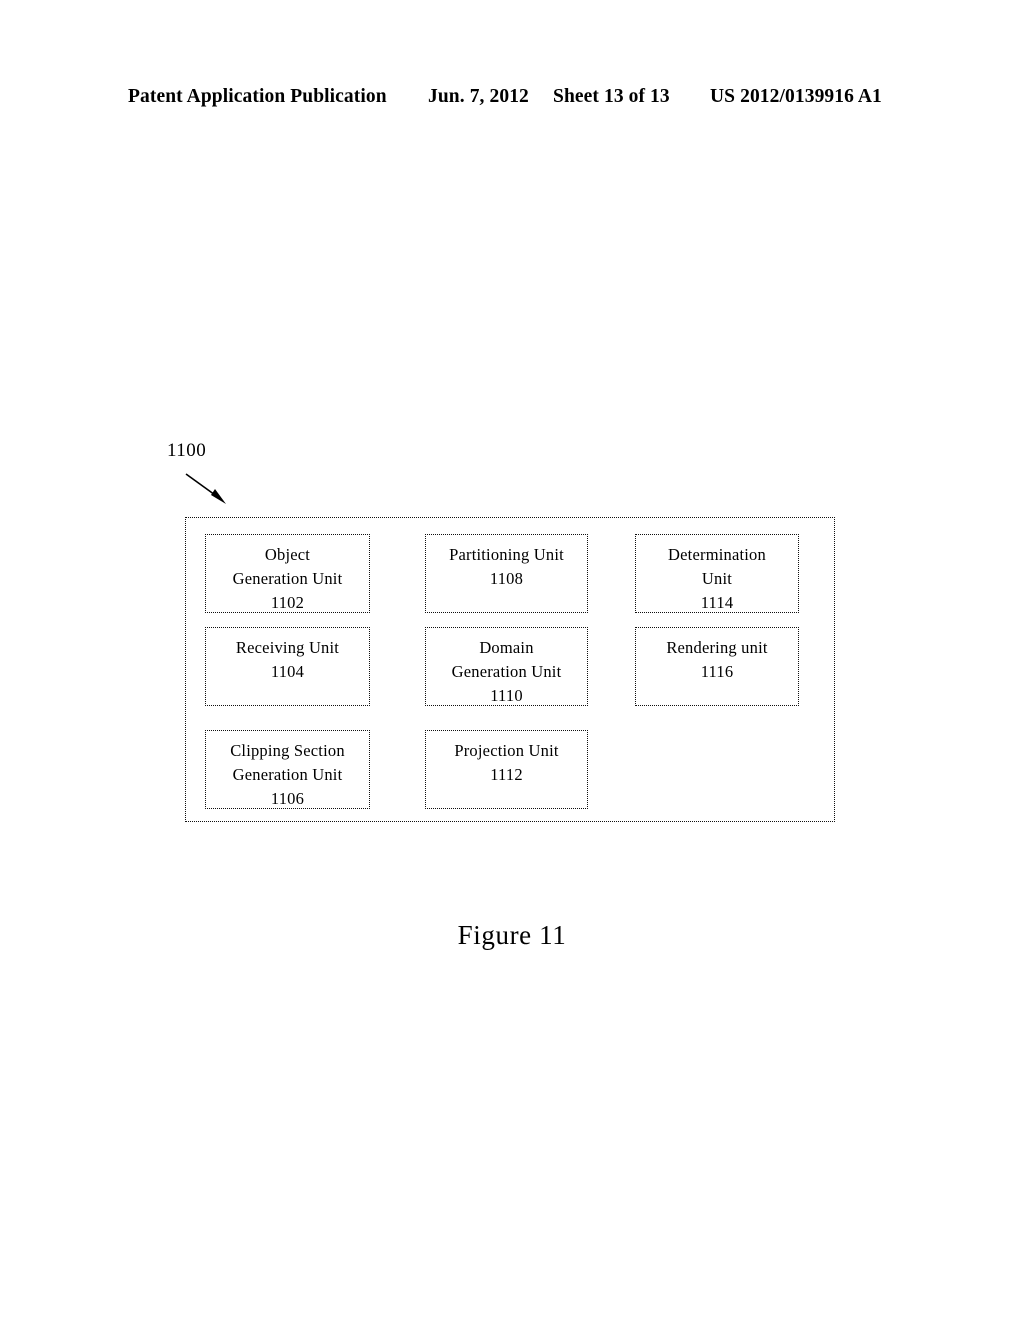 Image resolution: width=1024 pixels, height=1320 pixels. Describe the element at coordinates (205, 488) in the screenshot. I see `lead-line-arrow-icon` at that location.